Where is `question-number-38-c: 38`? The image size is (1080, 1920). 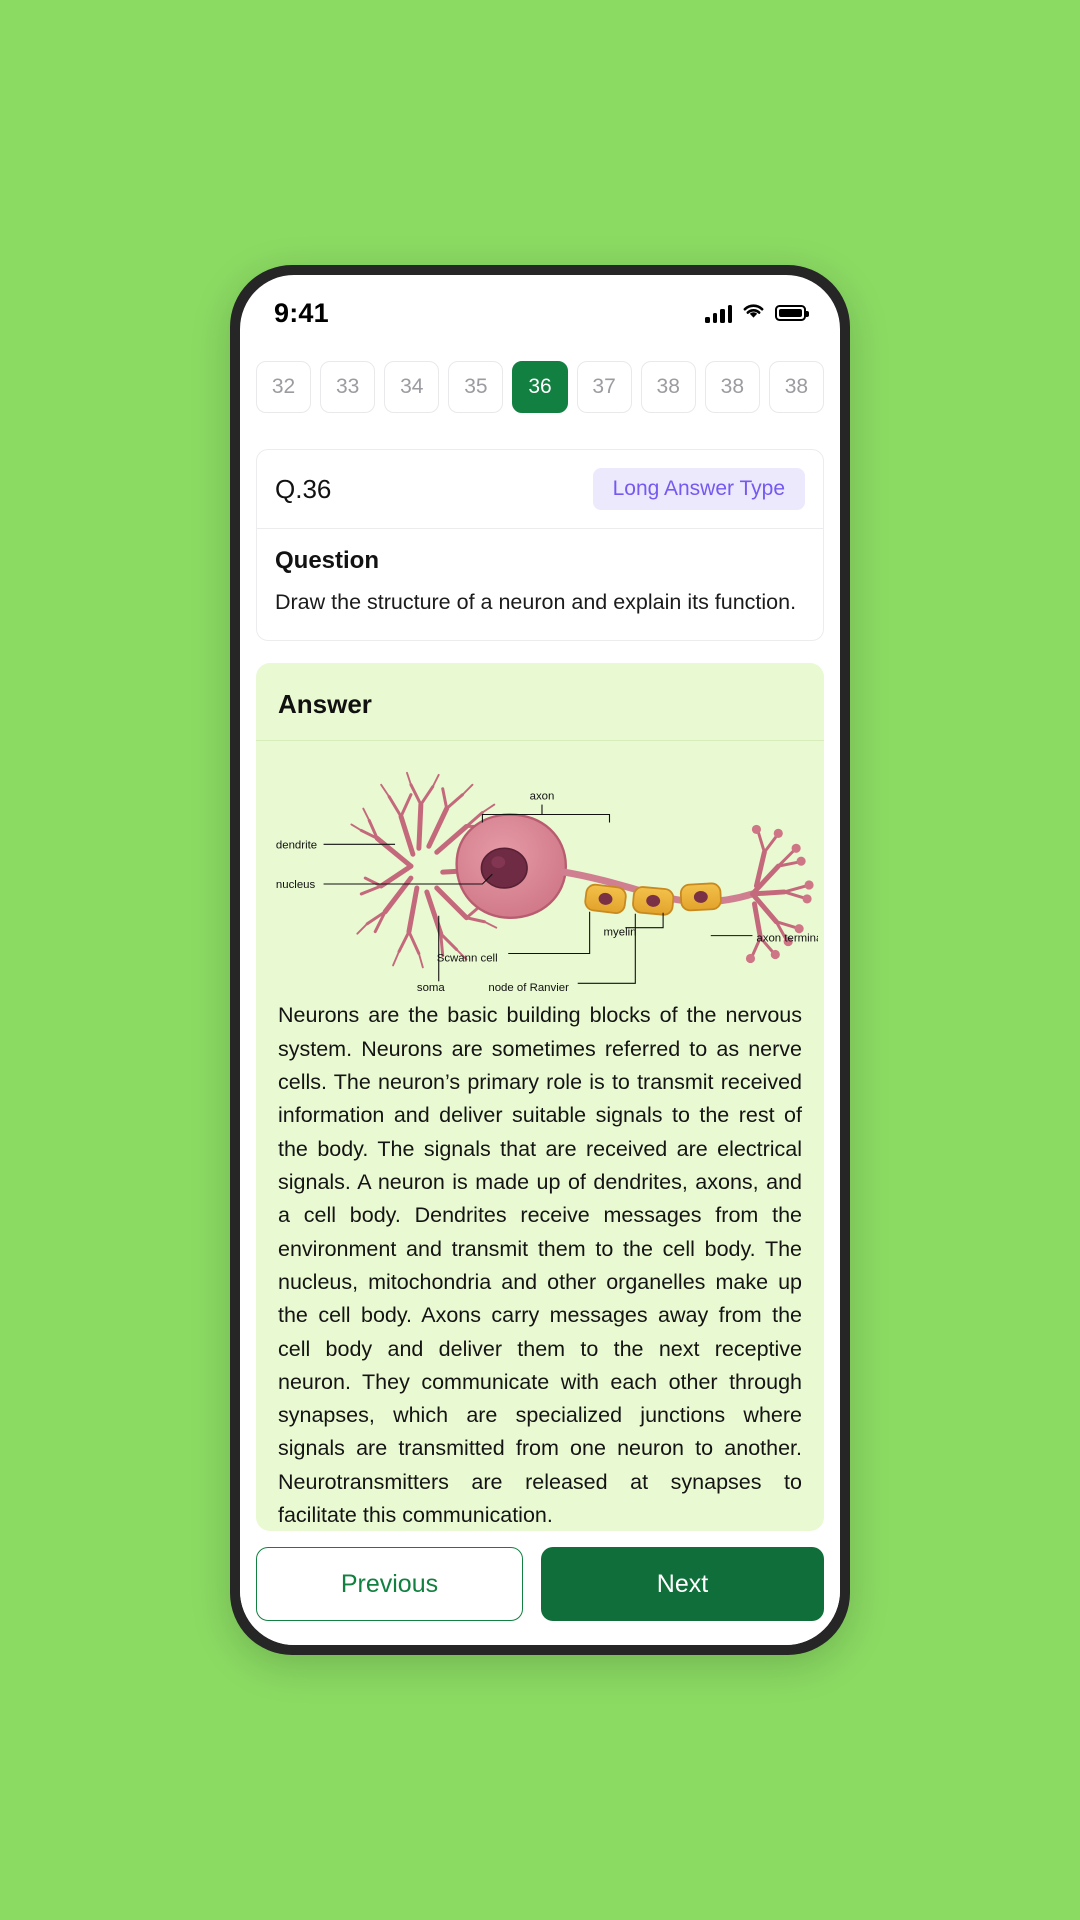 question-number-38-c: 38 is located at coordinates (796, 387).